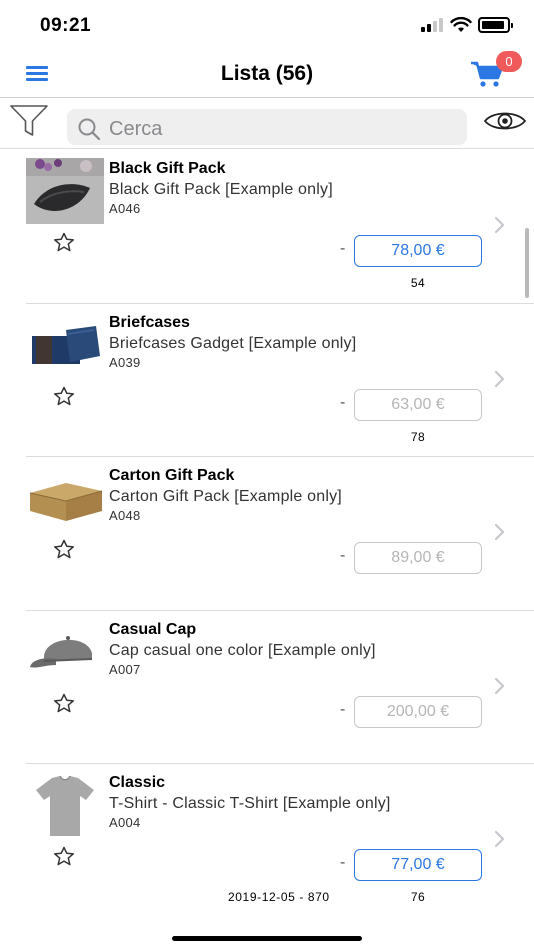  Describe the element at coordinates (233, 343) in the screenshot. I see `product-description: Briefcases Gadget [Example only]` at that location.